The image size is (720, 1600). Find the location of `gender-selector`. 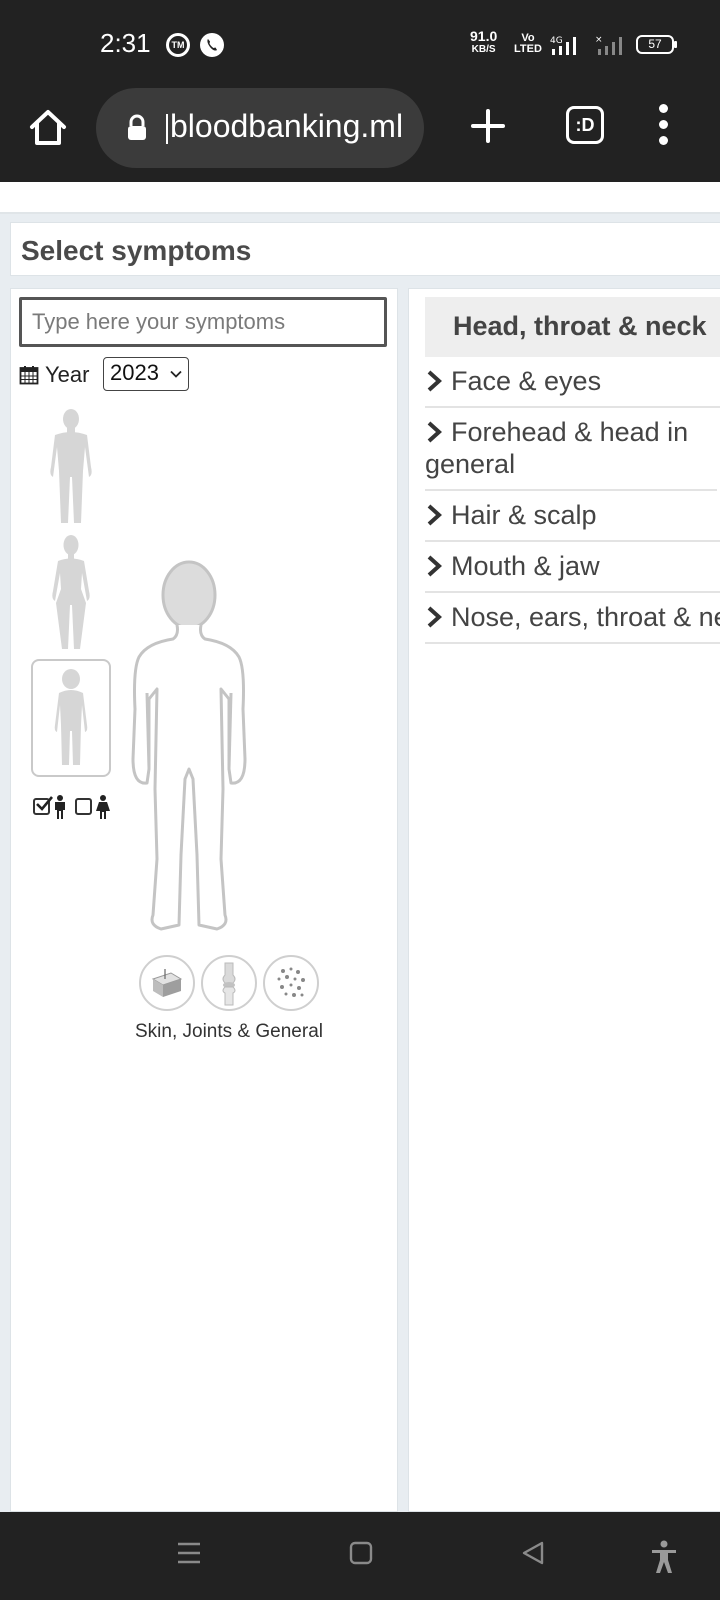

gender-selector is located at coordinates (78, 807).